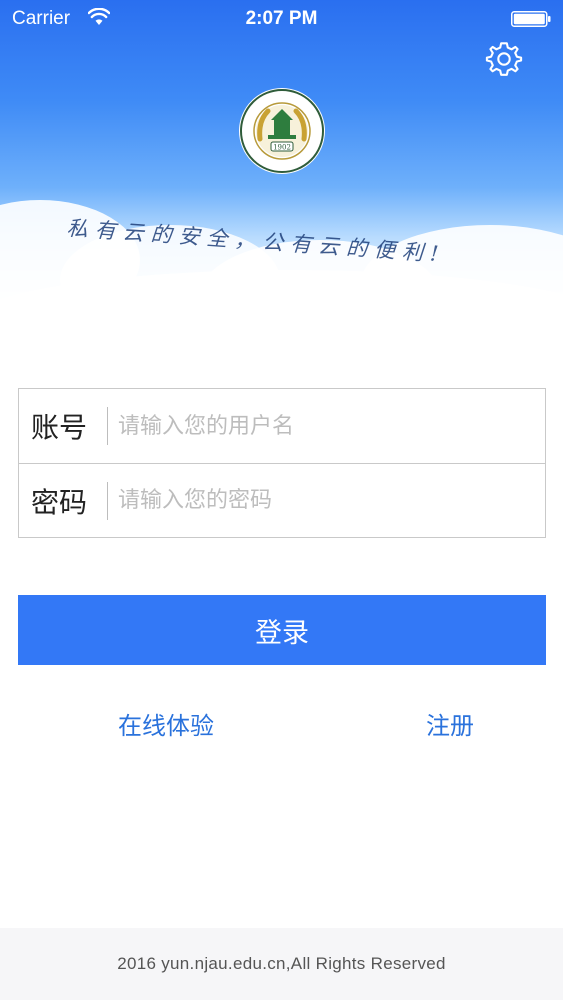 The width and height of the screenshot is (563, 1000). I want to click on clock-time: 2:07 PM, so click(281, 18).